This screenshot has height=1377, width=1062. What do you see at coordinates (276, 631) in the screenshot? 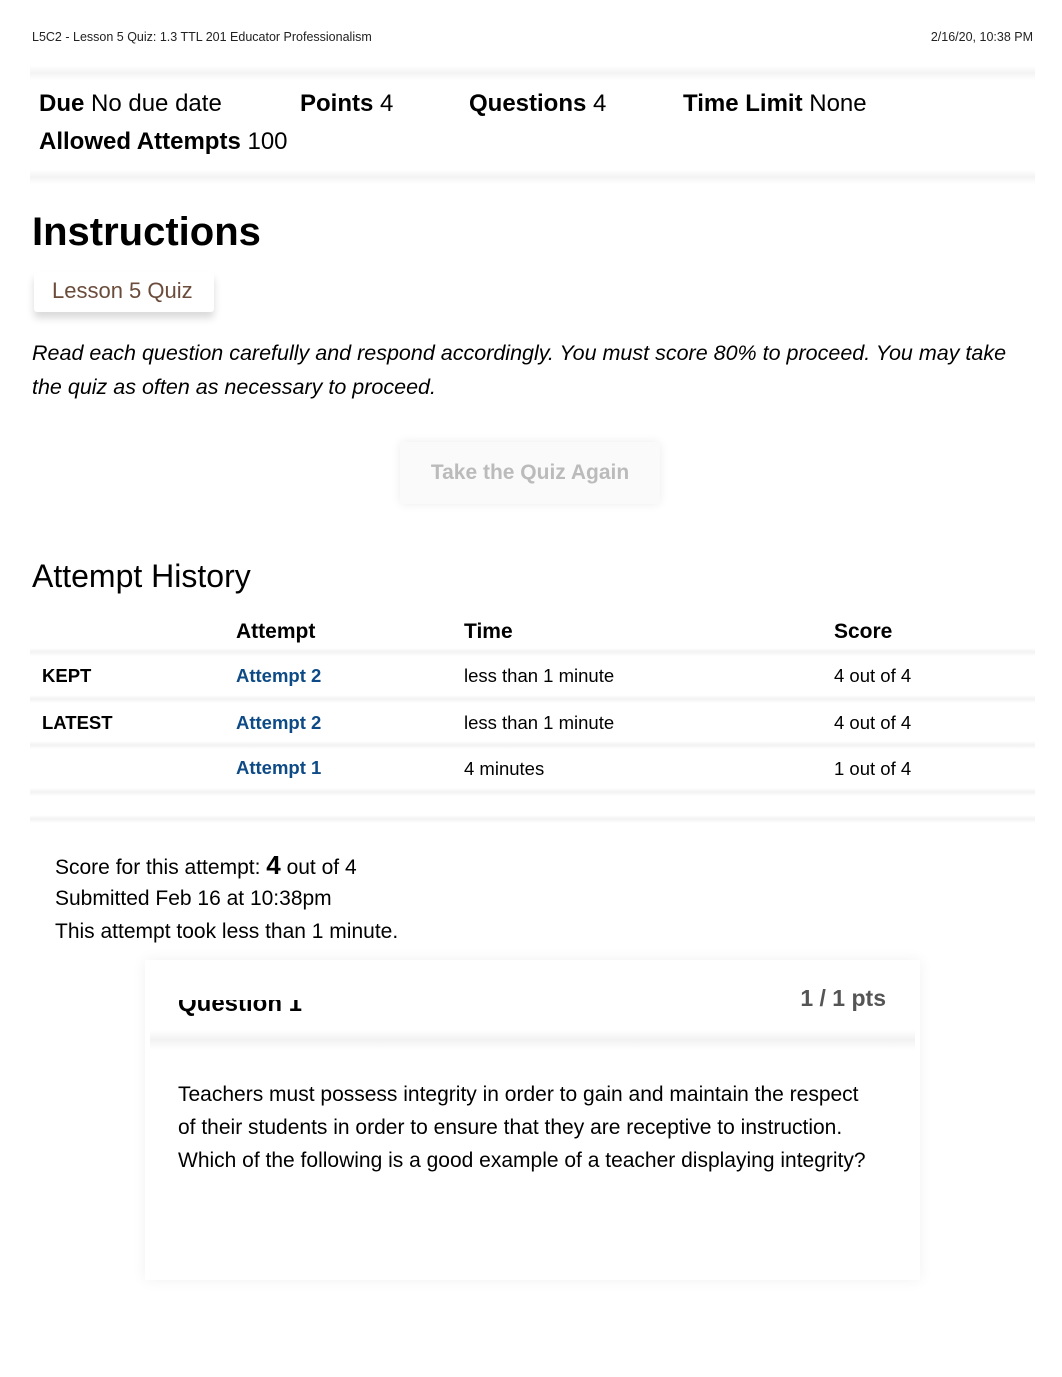
I see `column-header-attempt: Attempt` at bounding box center [276, 631].